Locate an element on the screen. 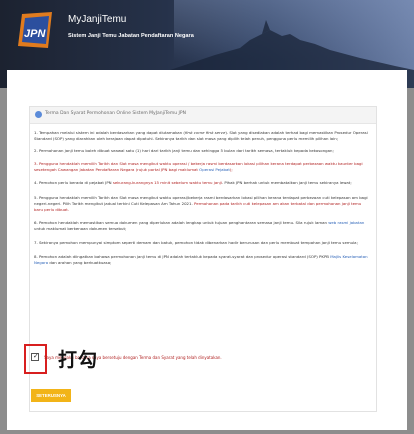 Image resolution: width=414 pixels, height=434 pixels. term-link: web rasmi jabatan is located at coordinates (346, 222).